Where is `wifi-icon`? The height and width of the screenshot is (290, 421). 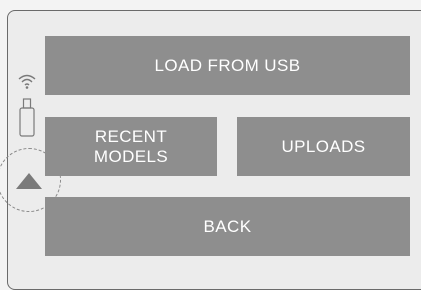
wifi-icon is located at coordinates (27, 81).